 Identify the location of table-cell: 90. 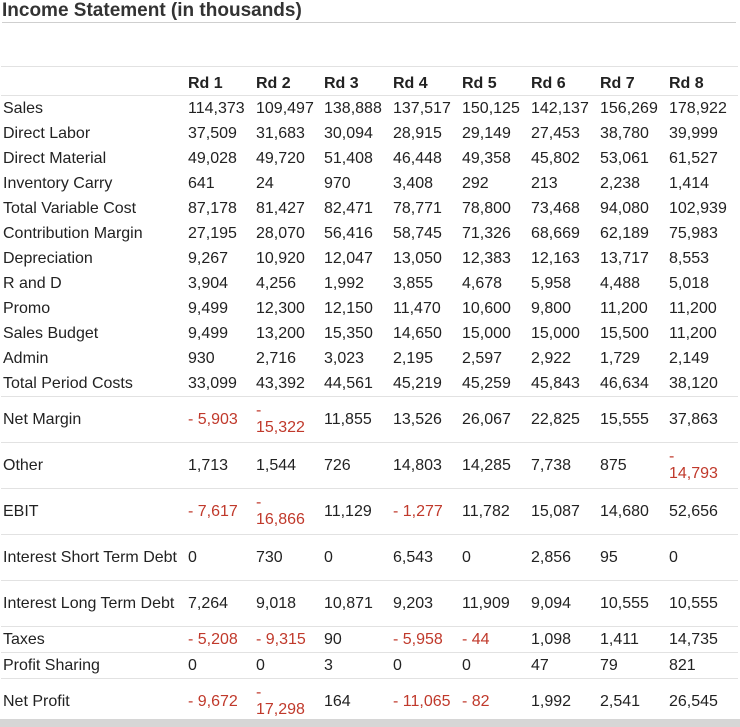
(356, 639).